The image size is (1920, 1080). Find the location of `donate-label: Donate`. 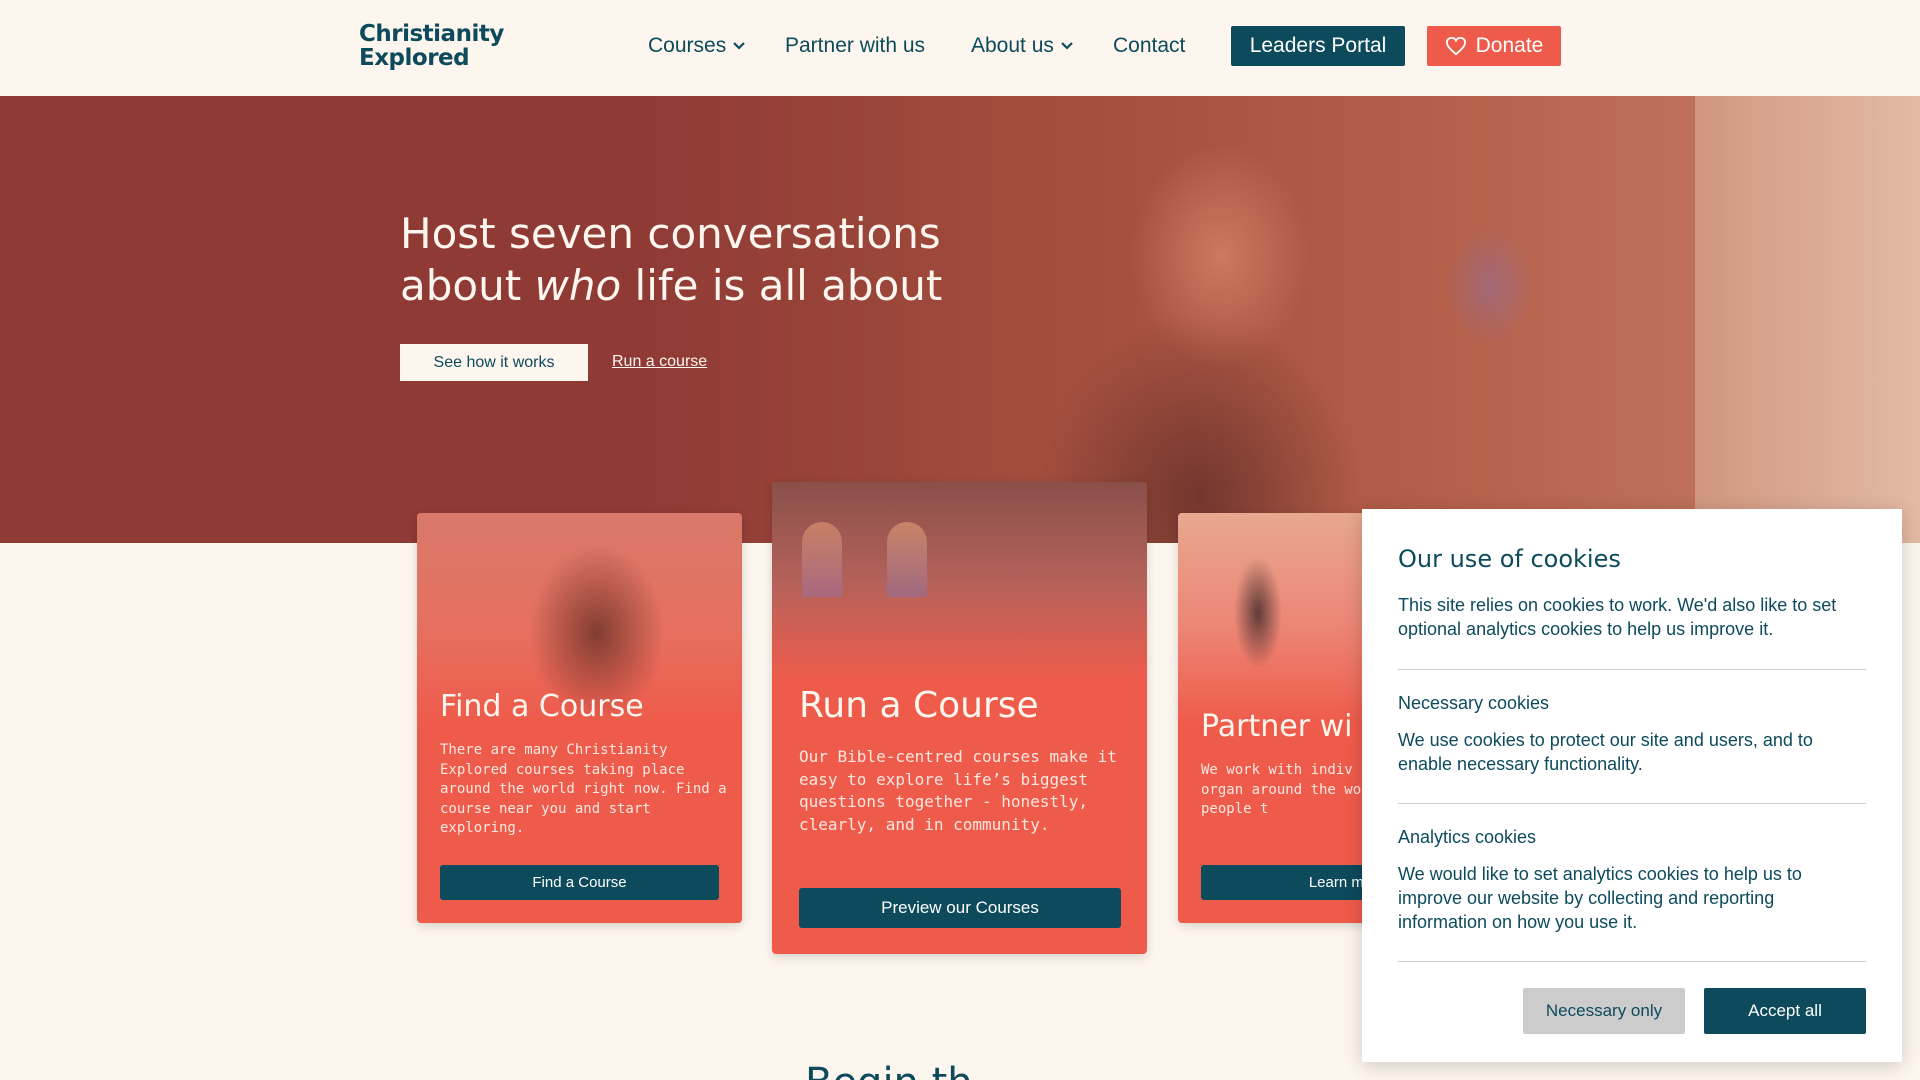

donate-label: Donate is located at coordinates (1509, 45).